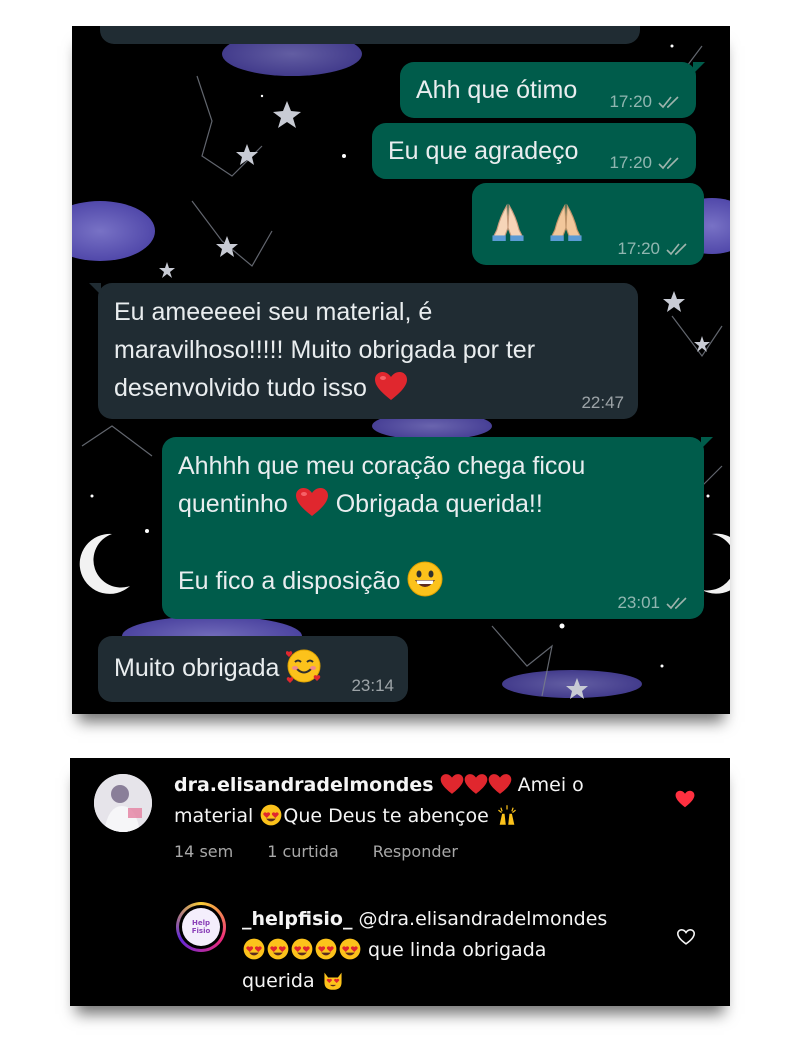  I want to click on grinning-face-icon, so click(425, 579).